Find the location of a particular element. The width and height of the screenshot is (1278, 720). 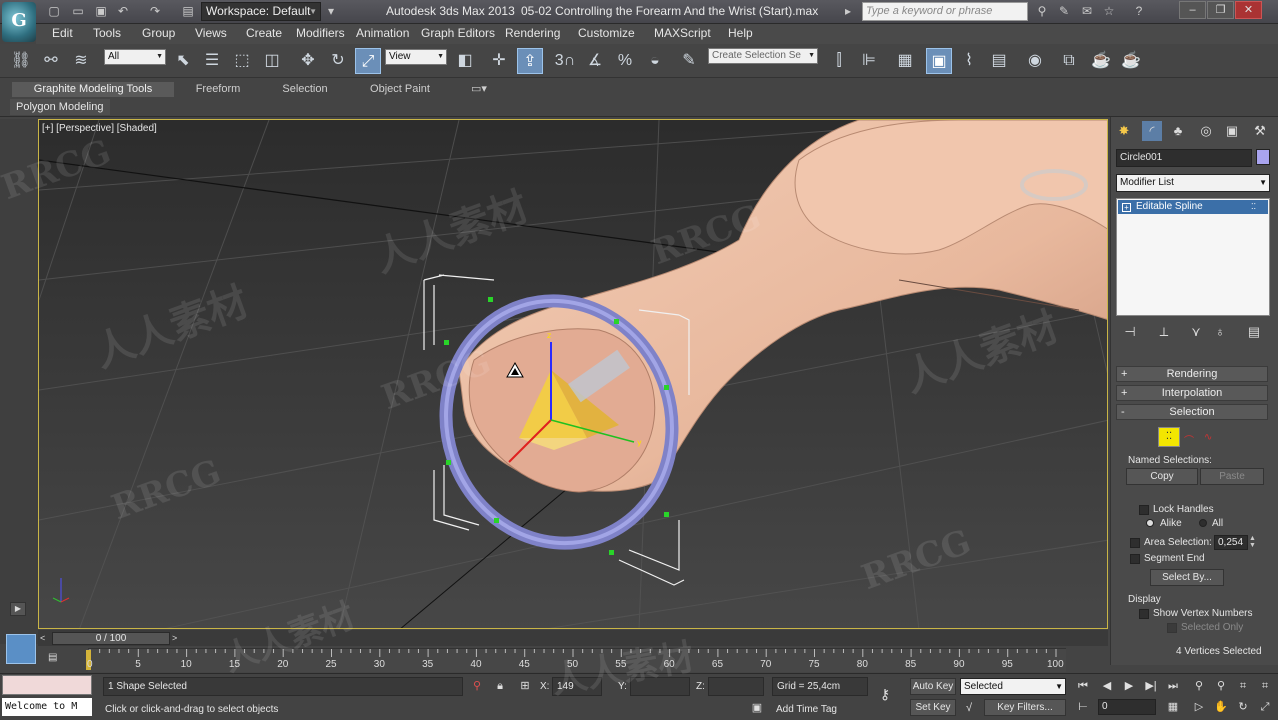

time-slider-track is located at coordinates (573, 638).